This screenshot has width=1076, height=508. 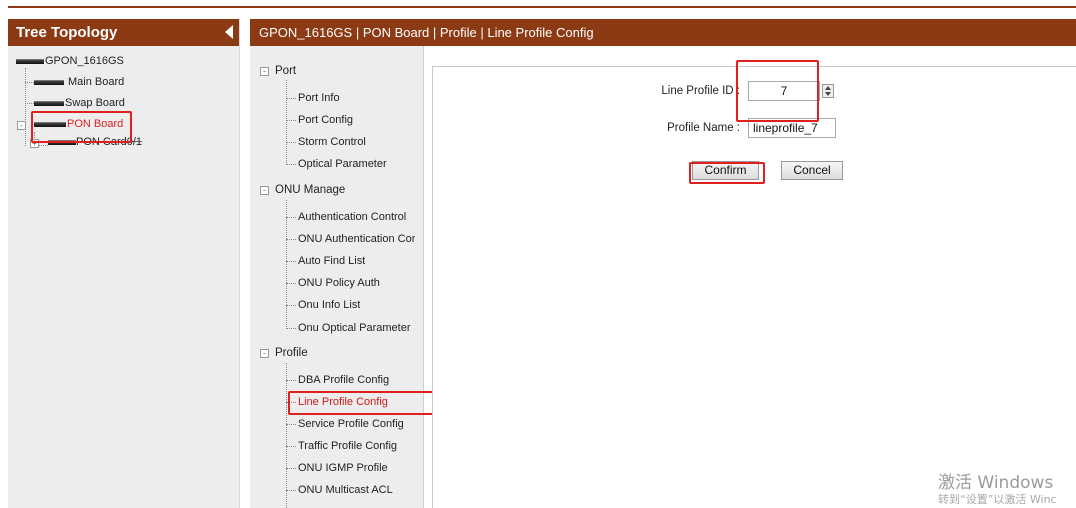 What do you see at coordinates (351, 424) in the screenshot?
I see `menu-item-service-profile-config: Service Profile Config` at bounding box center [351, 424].